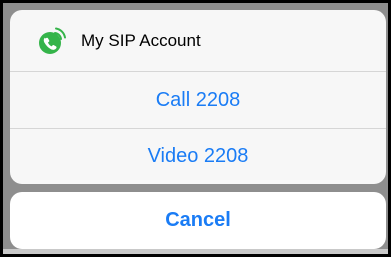 The width and height of the screenshot is (391, 257). Describe the element at coordinates (141, 40) in the screenshot. I see `account-name-label: My SIP Account` at that location.